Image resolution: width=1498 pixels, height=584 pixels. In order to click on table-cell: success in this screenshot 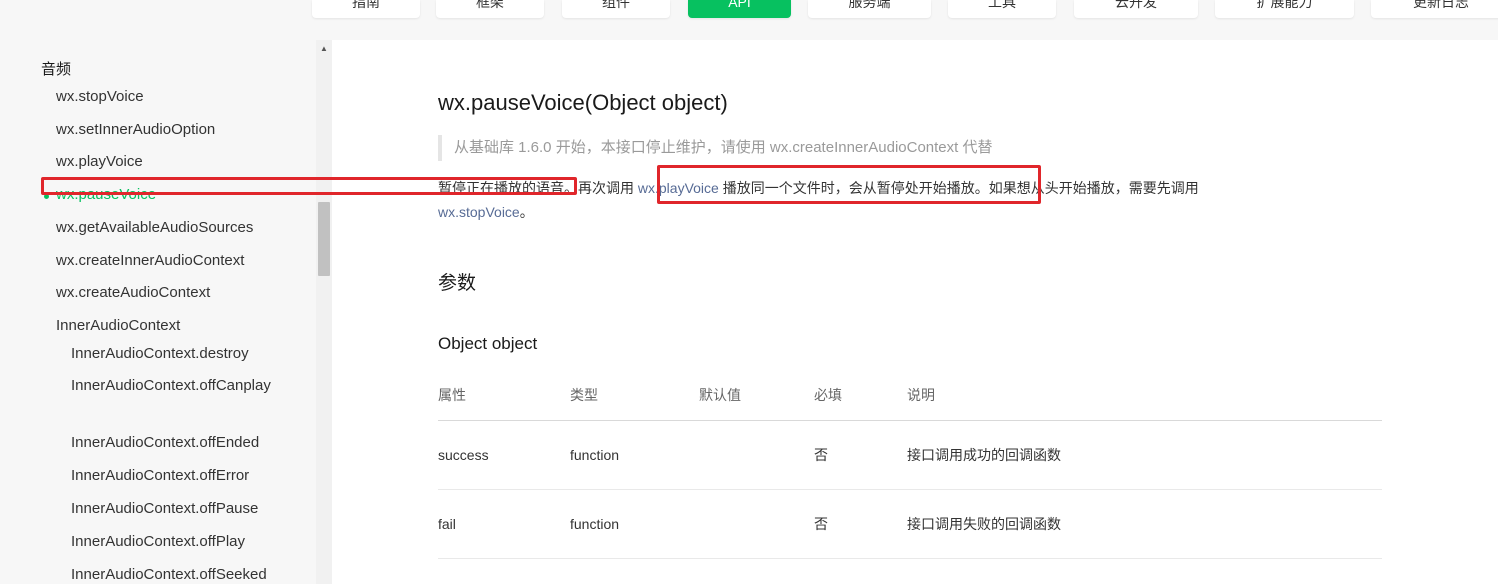, I will do `click(504, 455)`.